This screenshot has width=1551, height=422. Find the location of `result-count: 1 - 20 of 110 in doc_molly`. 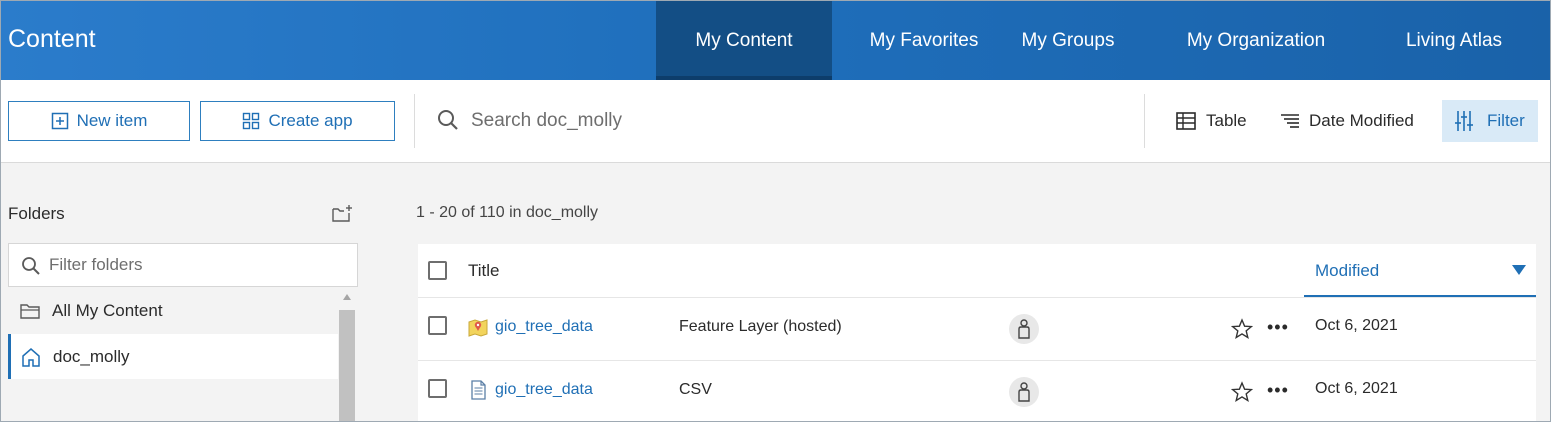

result-count: 1 - 20 of 110 in doc_molly is located at coordinates (507, 212).